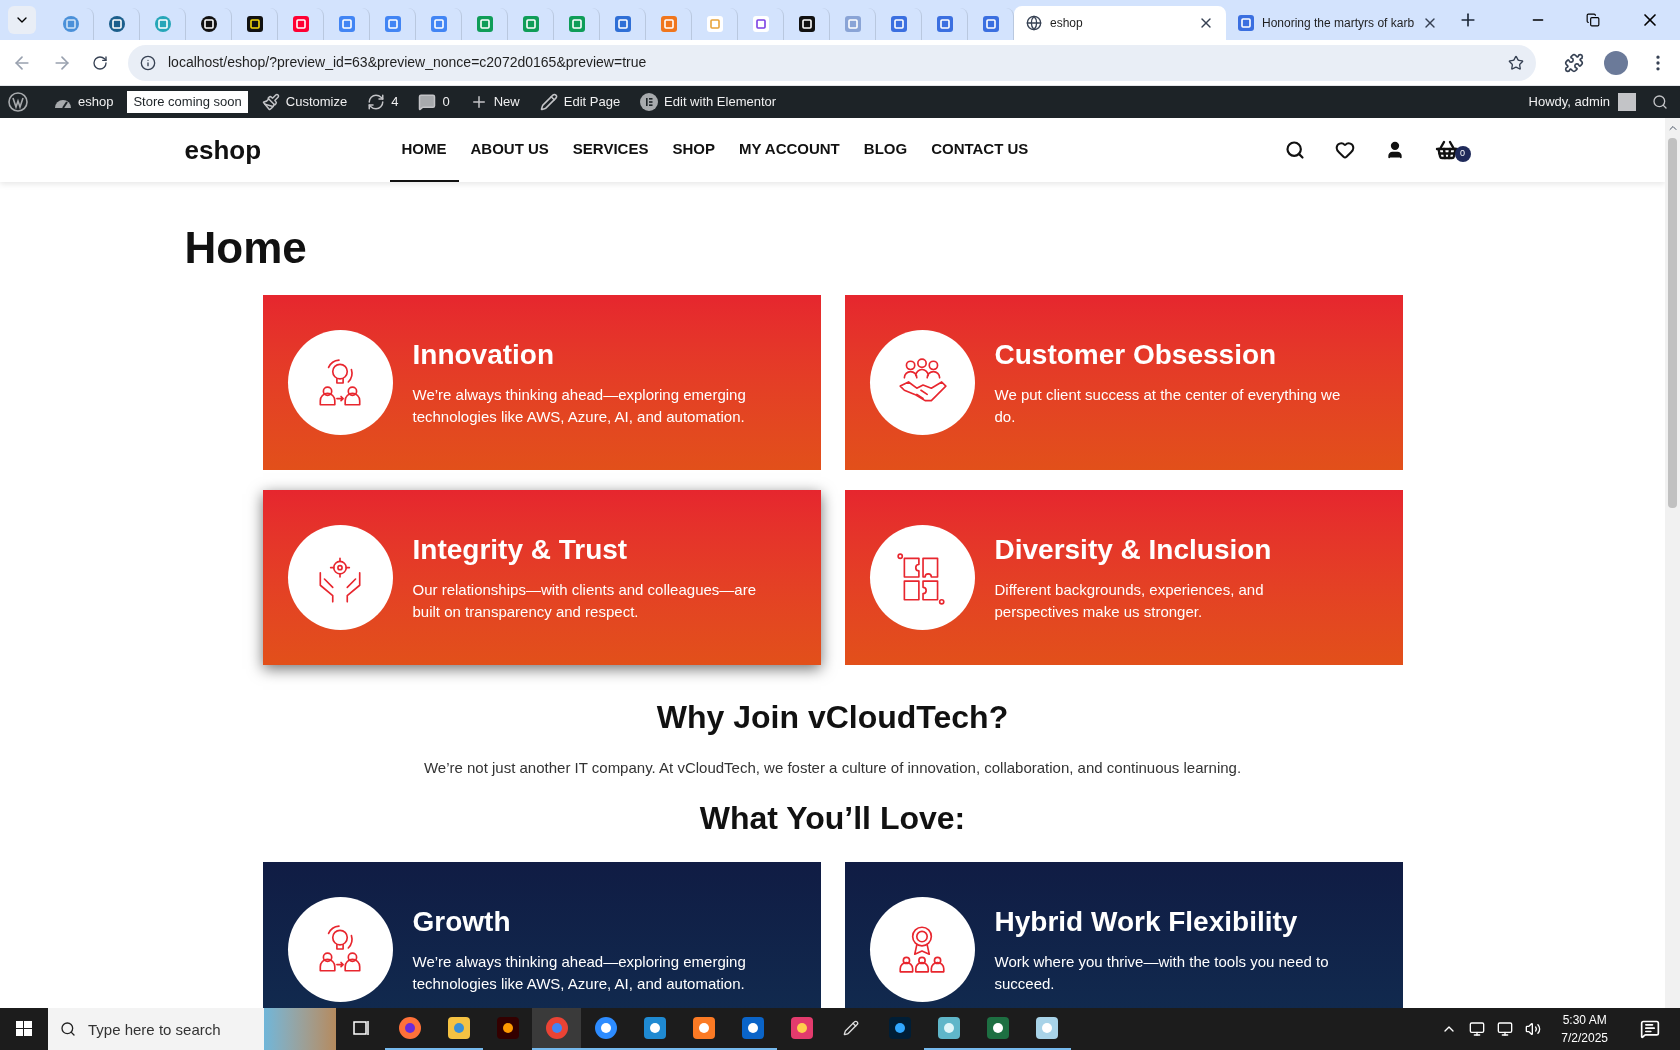 This screenshot has width=1680, height=1050. Describe the element at coordinates (610, 150) in the screenshot. I see `nav-link: SERVICES` at that location.